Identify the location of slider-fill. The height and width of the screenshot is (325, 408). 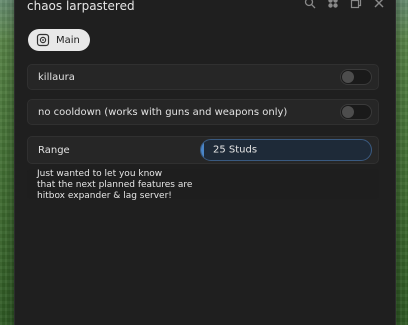
(202, 150).